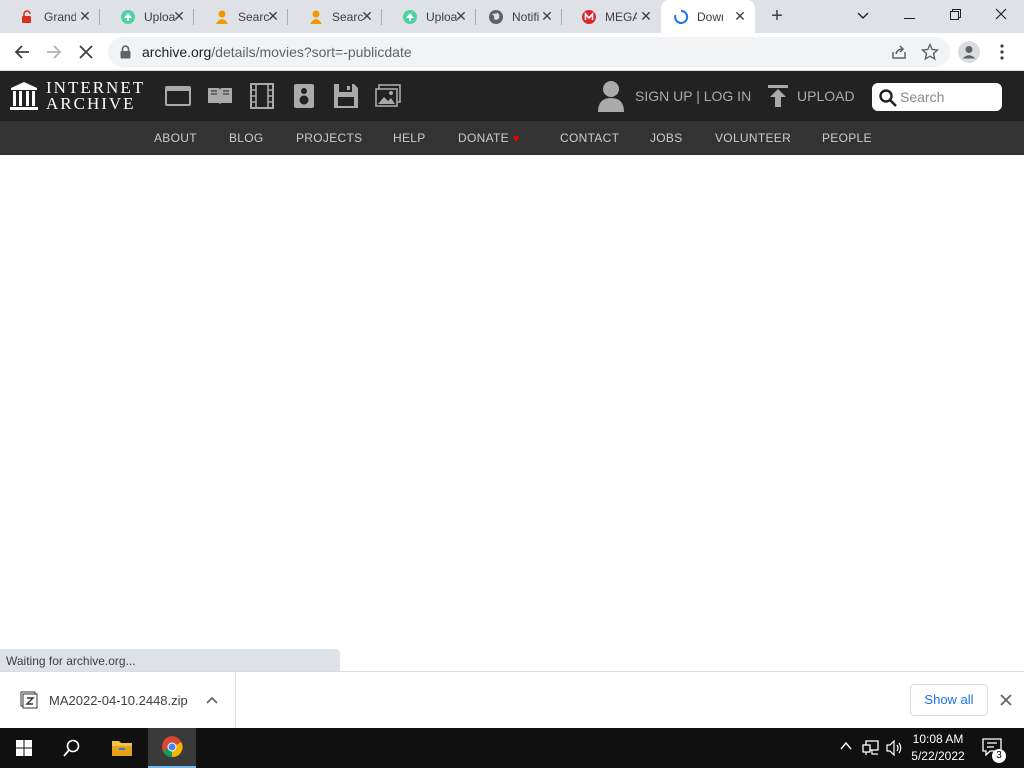 Image resolution: width=1024 pixels, height=768 pixels. Describe the element at coordinates (335, 16) in the screenshot. I see `tab-4: Searc ✕` at that location.